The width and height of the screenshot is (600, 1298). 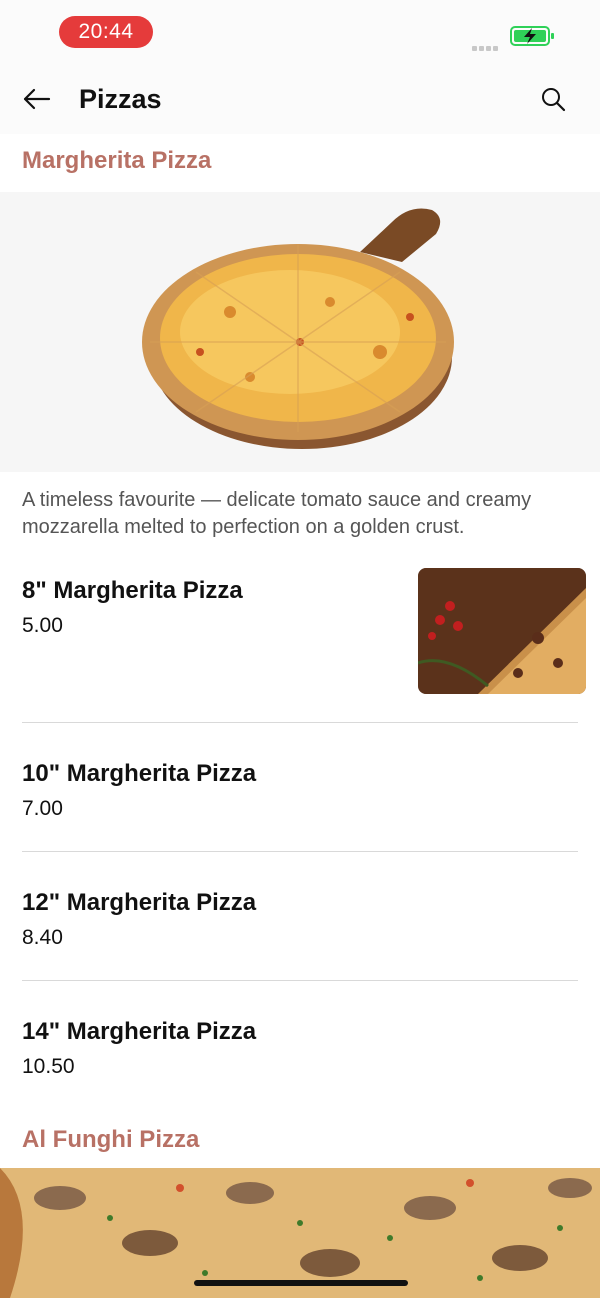 I want to click on search-button, so click(x=553, y=99).